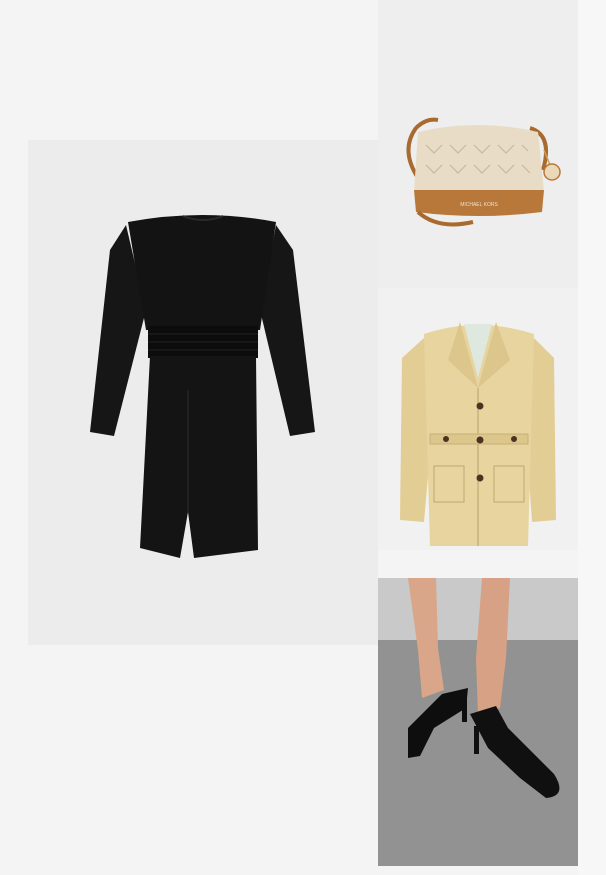  I want to click on shoes-image, so click(478, 722).